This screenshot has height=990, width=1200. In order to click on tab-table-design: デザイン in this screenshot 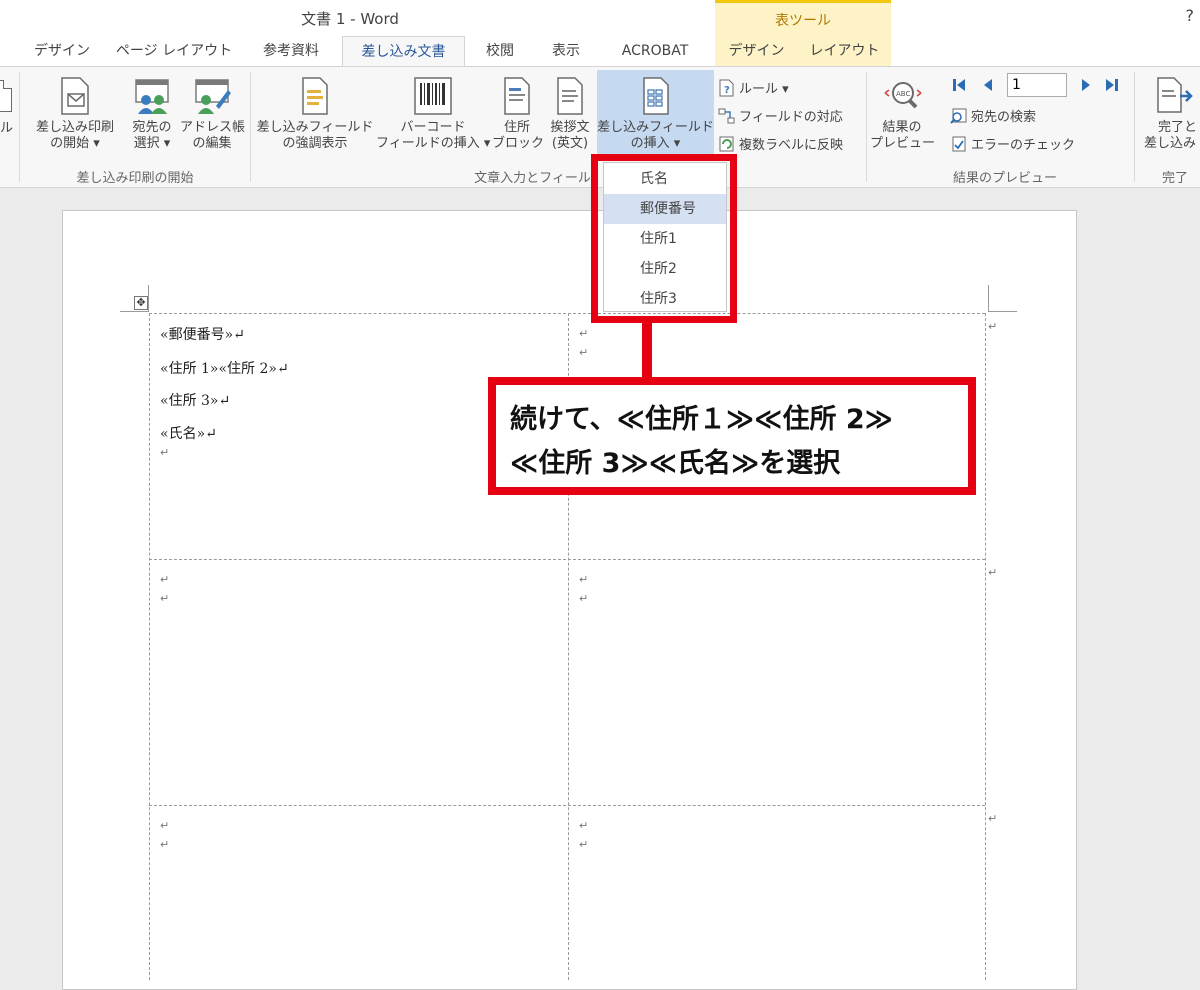, I will do `click(756, 51)`.